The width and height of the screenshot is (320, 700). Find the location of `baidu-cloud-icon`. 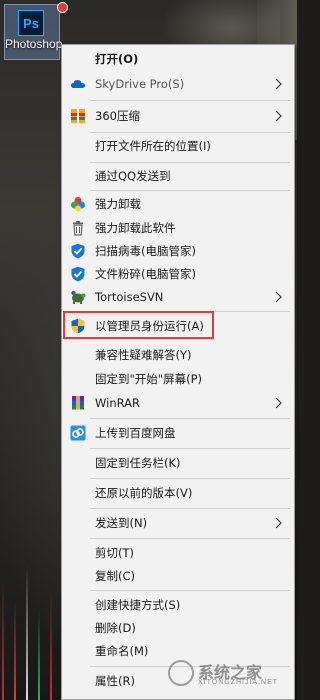

baidu-cloud-icon is located at coordinates (78, 433).